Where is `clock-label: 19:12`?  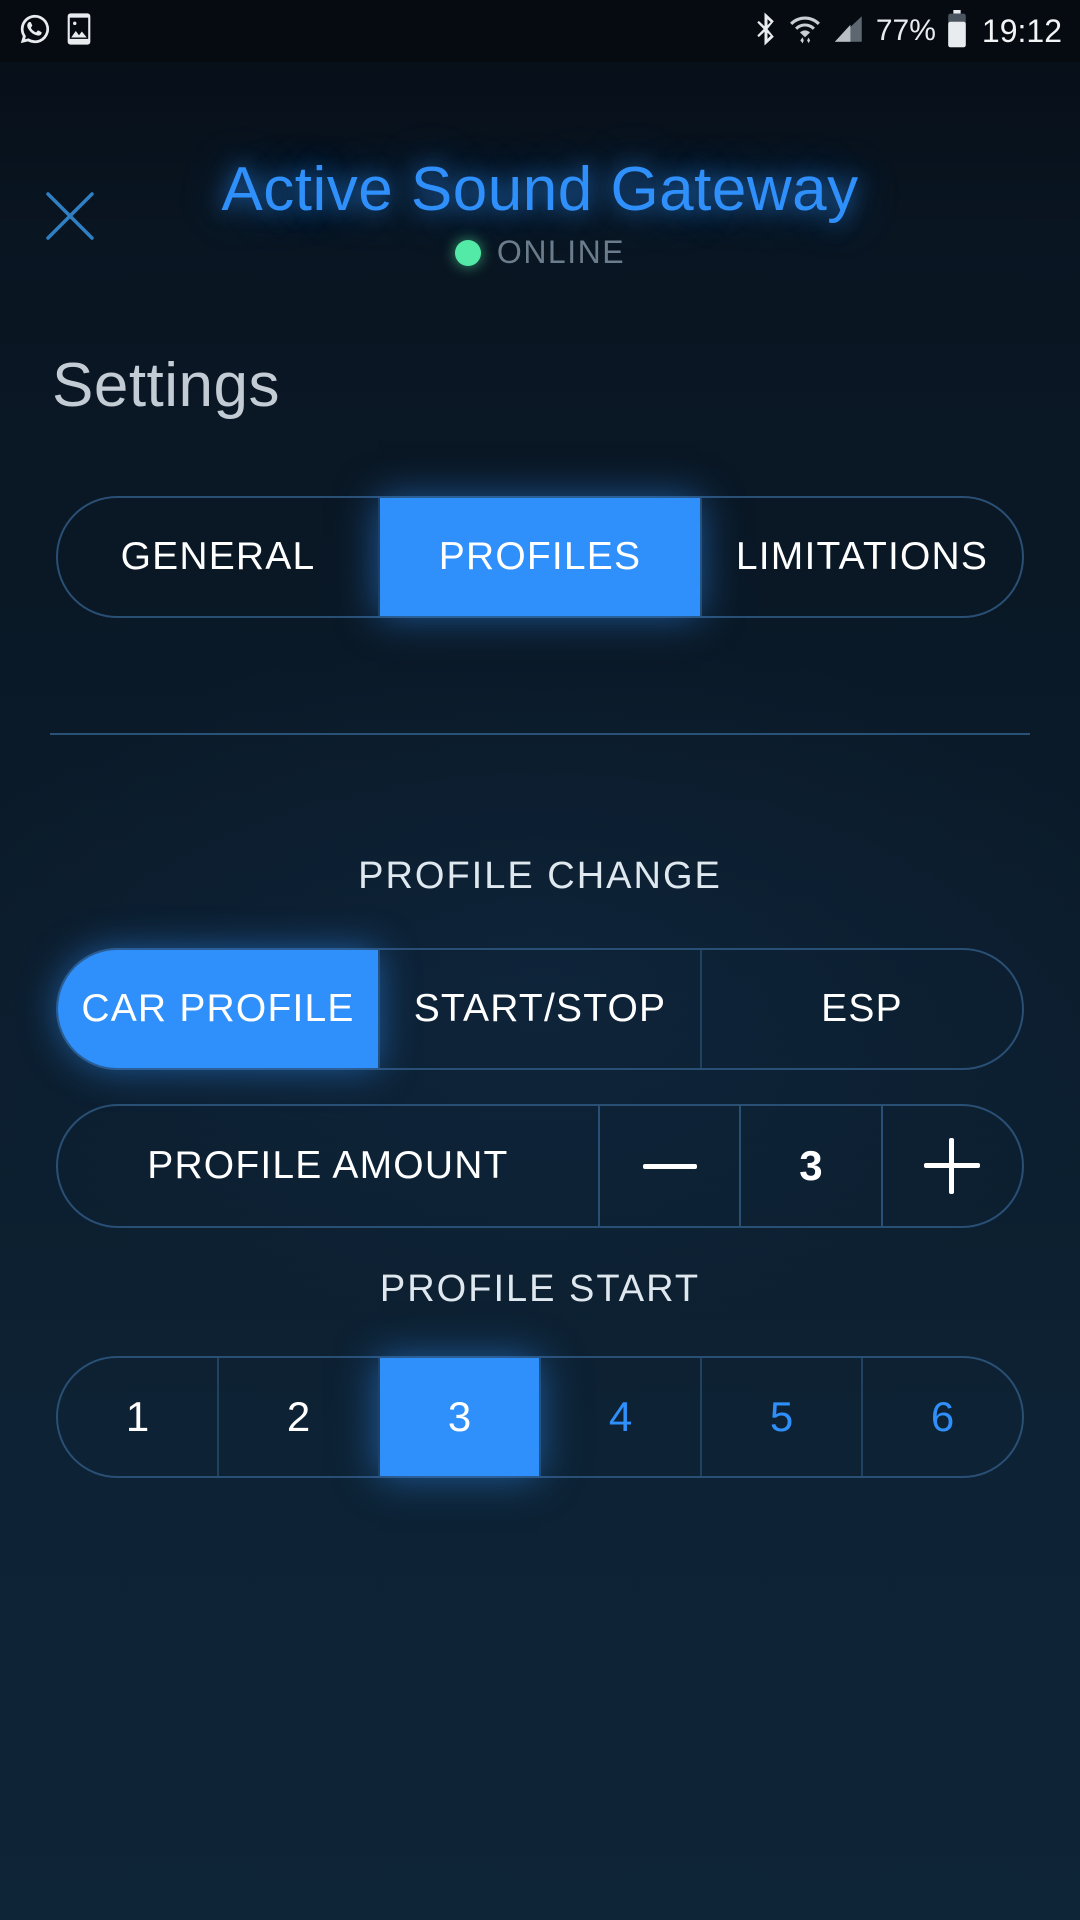 clock-label: 19:12 is located at coordinates (1021, 30).